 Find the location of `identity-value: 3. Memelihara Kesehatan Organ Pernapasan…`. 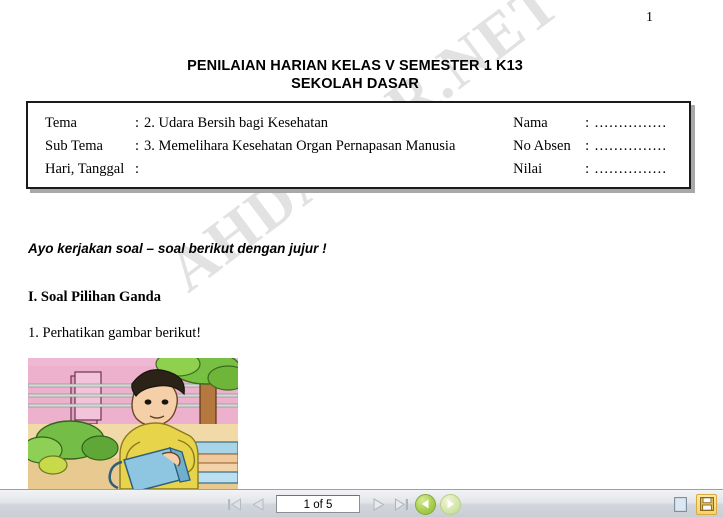

identity-value: 3. Memelihara Kesehatan Organ Pernapasan… is located at coordinates (300, 146).